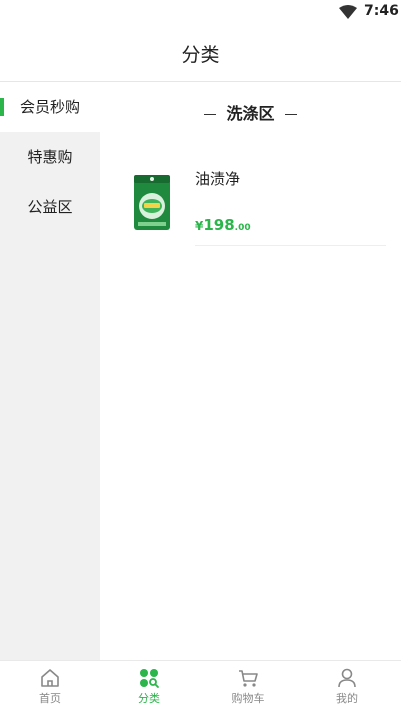  What do you see at coordinates (290, 114) in the screenshot?
I see `section-dash-right` at bounding box center [290, 114].